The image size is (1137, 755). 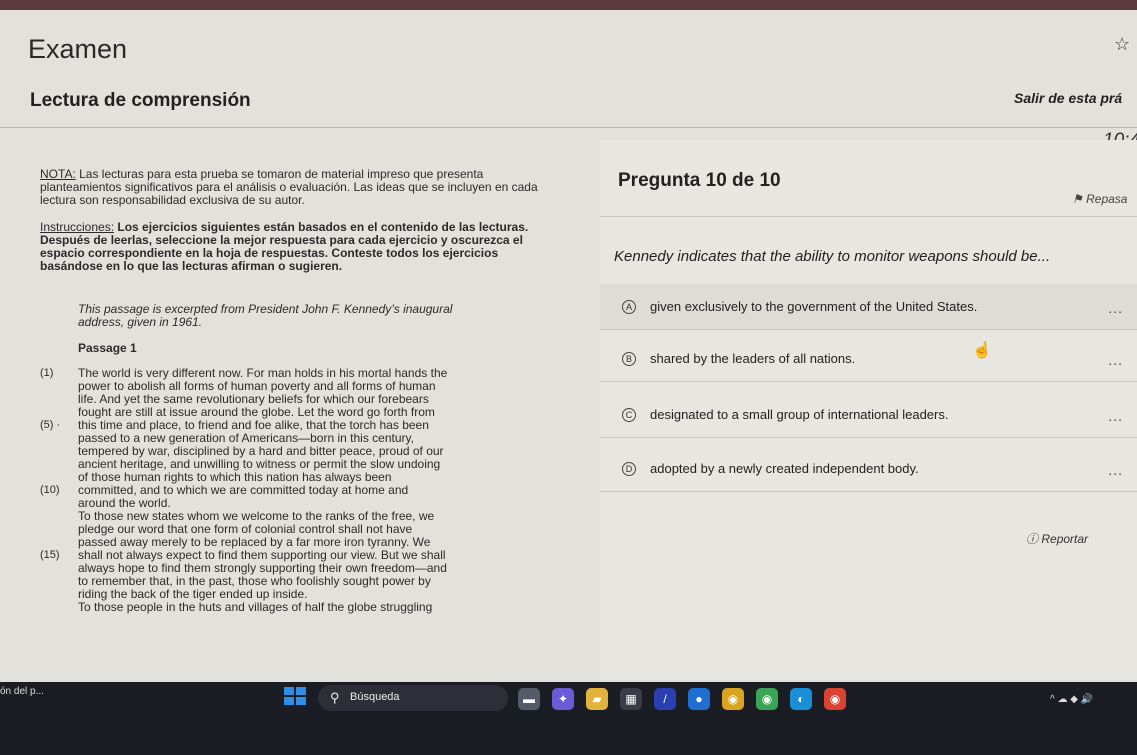 What do you see at coordinates (1107, 199) in the screenshot?
I see `review-label: Repasa` at bounding box center [1107, 199].